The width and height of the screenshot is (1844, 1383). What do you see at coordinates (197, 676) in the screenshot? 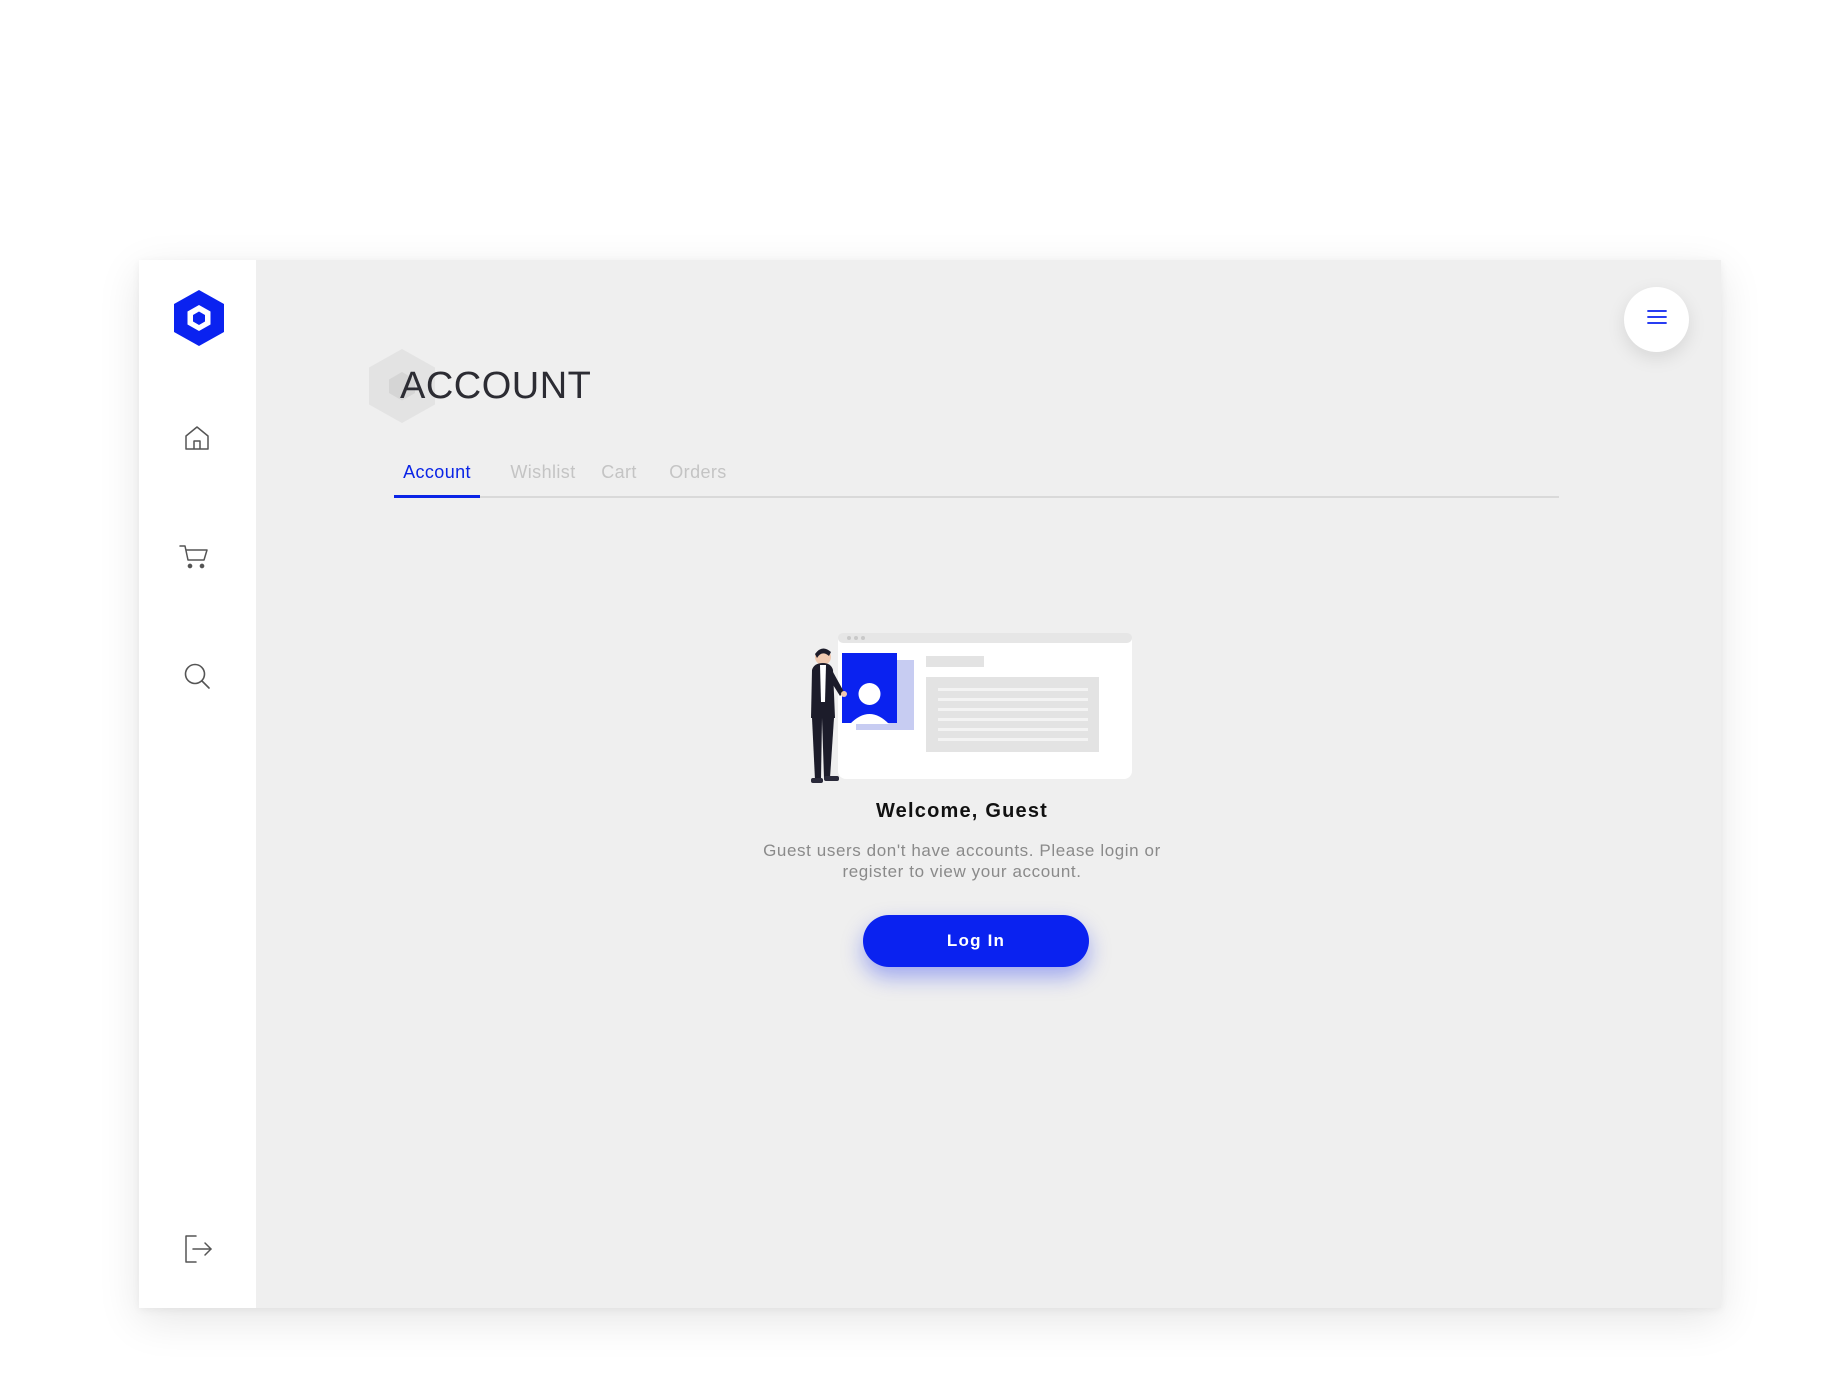
I see `search-icon` at bounding box center [197, 676].